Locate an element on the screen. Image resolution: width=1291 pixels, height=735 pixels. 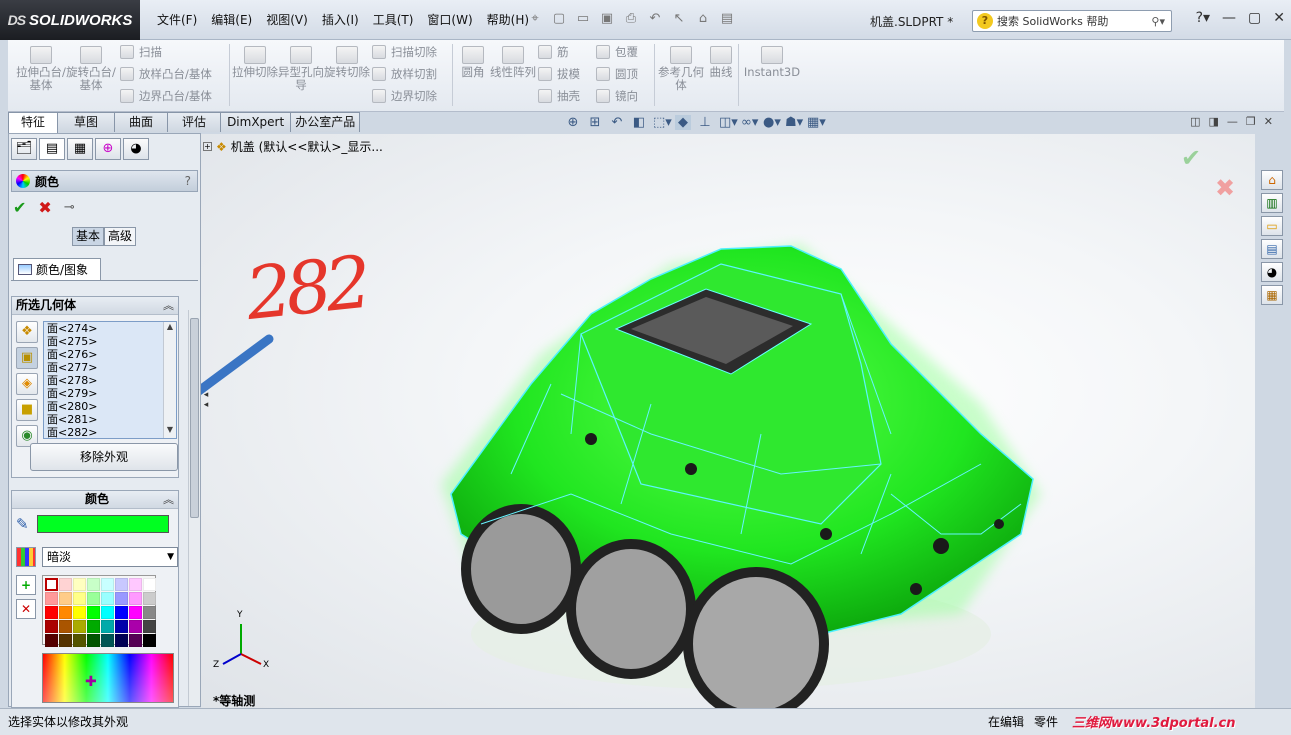
new-icon: ▢ is located at coordinates (559, 19).